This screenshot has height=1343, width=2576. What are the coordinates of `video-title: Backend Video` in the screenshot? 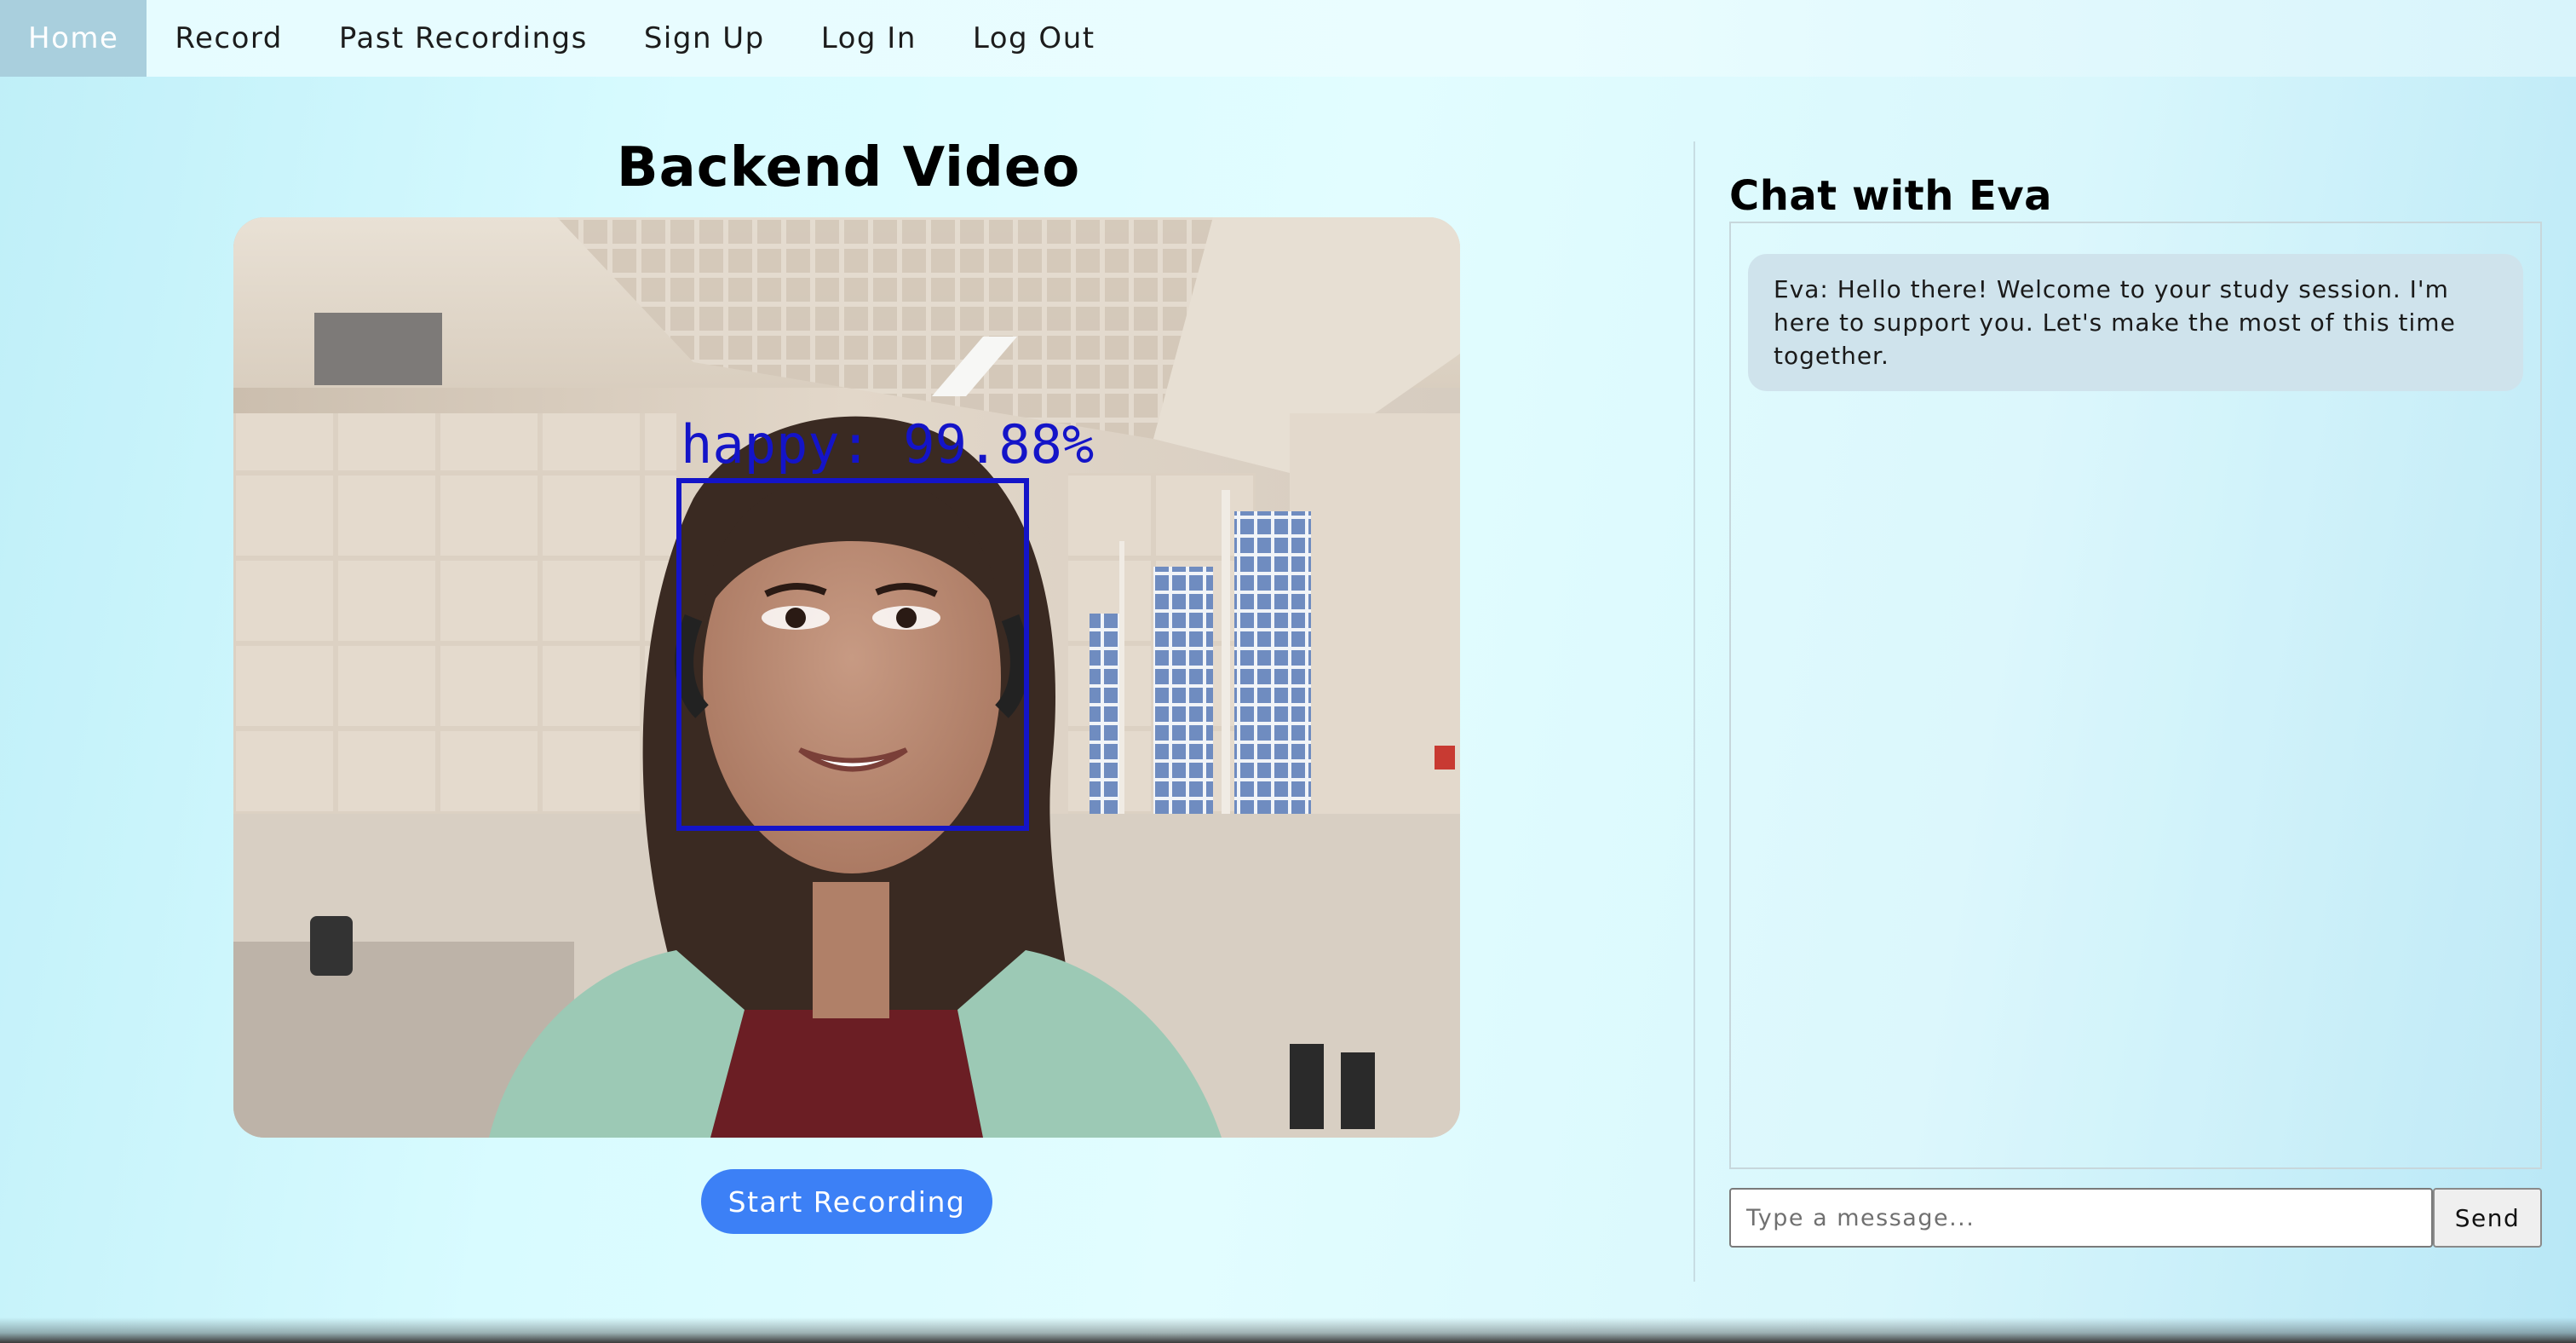 It's located at (849, 167).